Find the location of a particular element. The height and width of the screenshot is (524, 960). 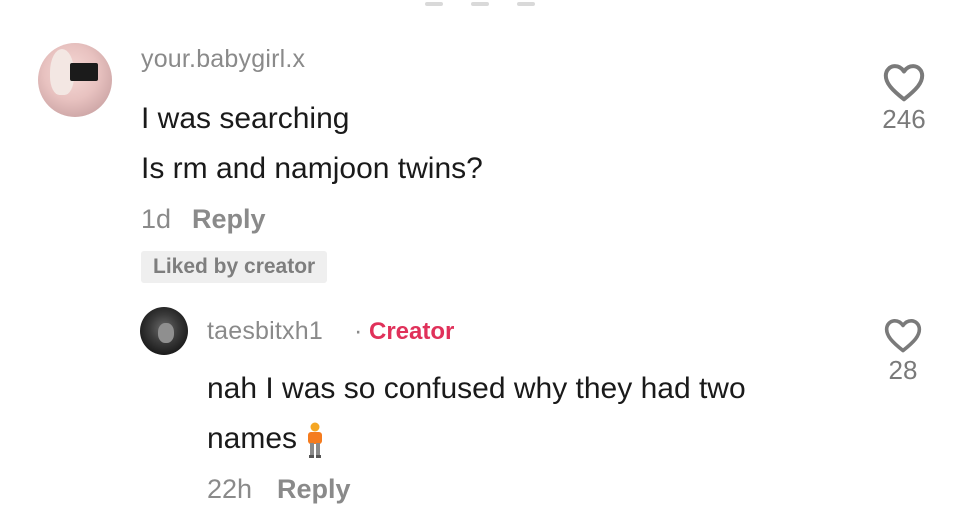

like-button: 28 is located at coordinates (903, 351).